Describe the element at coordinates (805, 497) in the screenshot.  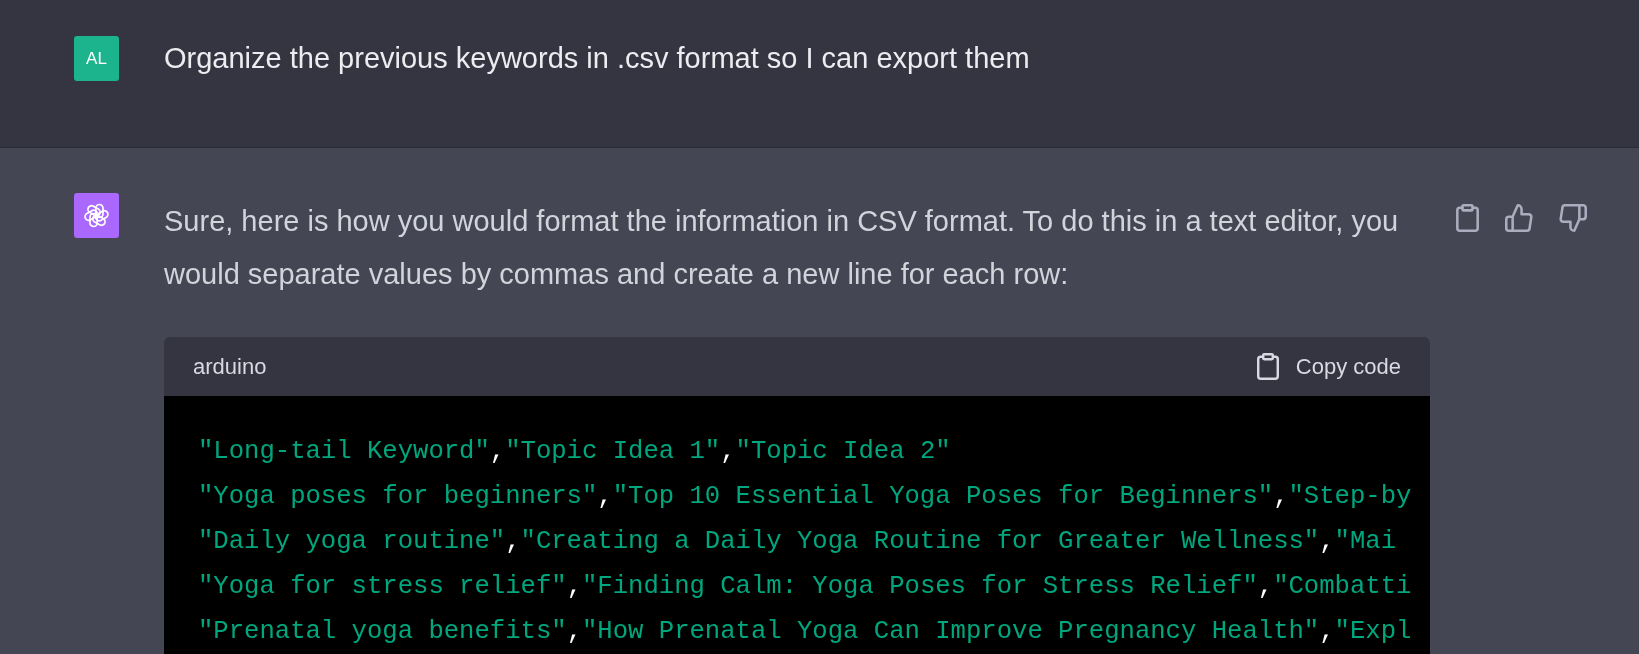
I see `code-line: "Yoga poses for beginners","Top 10 Essential Yoga Poses for Beginners","Step-by` at that location.